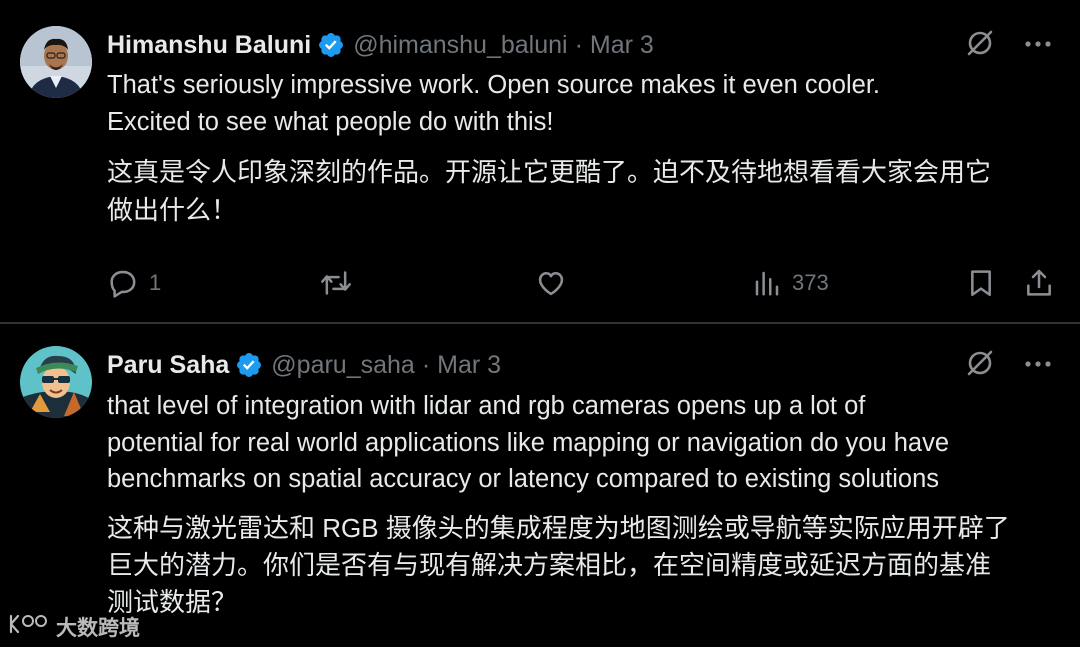 The width and height of the screenshot is (1080, 647). Describe the element at coordinates (98, 628) in the screenshot. I see `watermark-text: 大数跨境` at that location.